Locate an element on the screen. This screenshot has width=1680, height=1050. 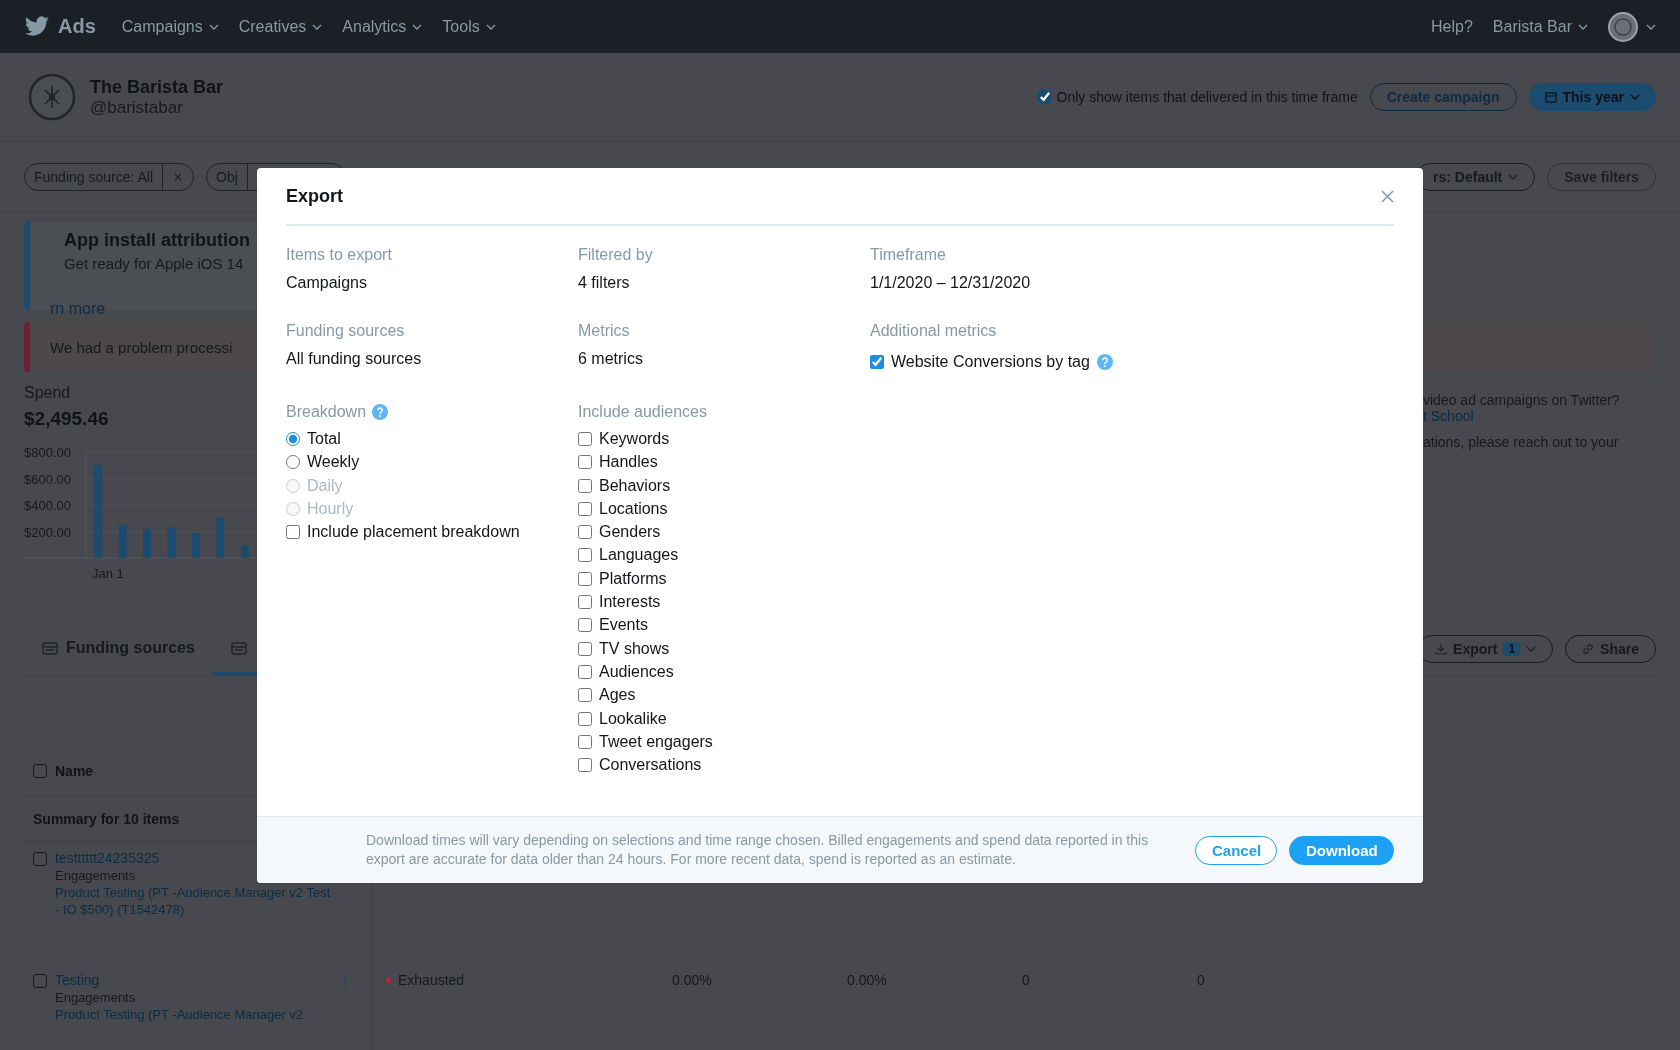
option-label: Total is located at coordinates (324, 438).